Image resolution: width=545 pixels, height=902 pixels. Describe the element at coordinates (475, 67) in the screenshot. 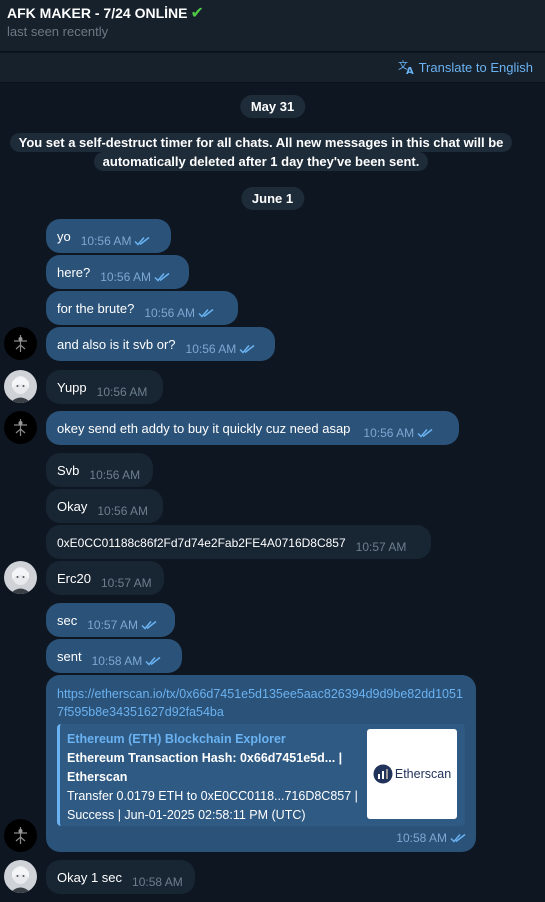

I see `translate-label: Translate to English` at that location.